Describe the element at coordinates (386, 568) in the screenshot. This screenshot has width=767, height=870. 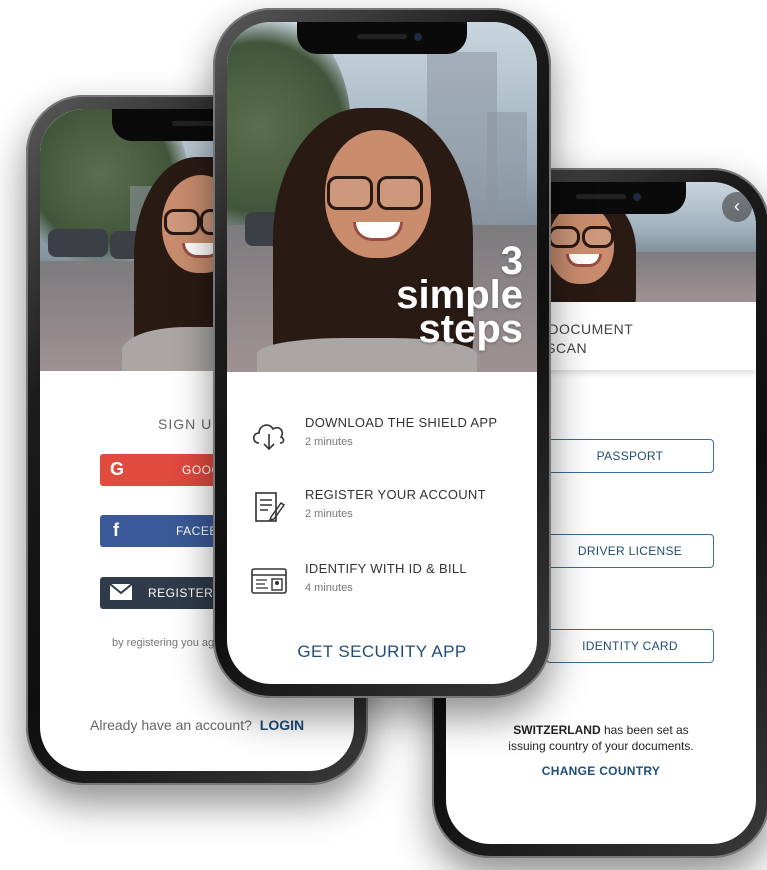
I see `step-title: IDENTIFY WITH ID & BILL` at that location.